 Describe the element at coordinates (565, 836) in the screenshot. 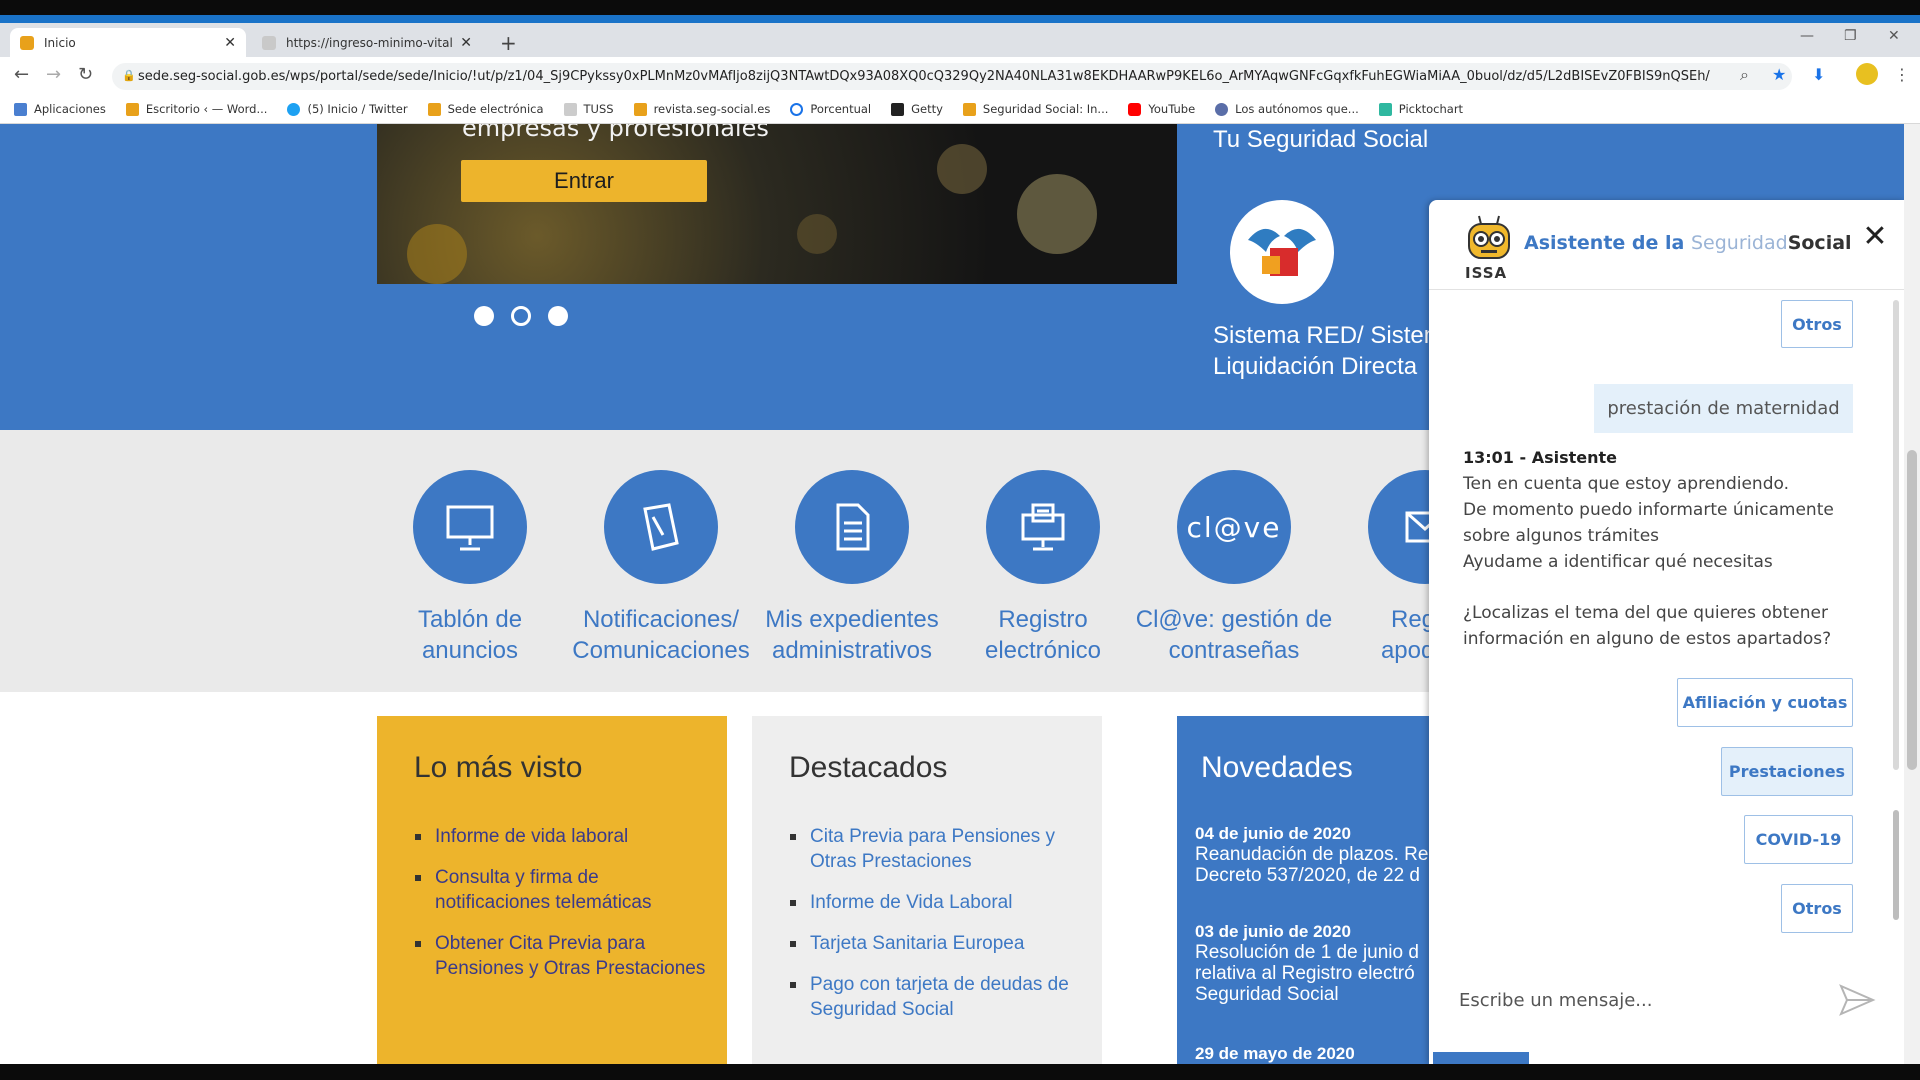

I see `list-item: Informe de vida laboral` at that location.